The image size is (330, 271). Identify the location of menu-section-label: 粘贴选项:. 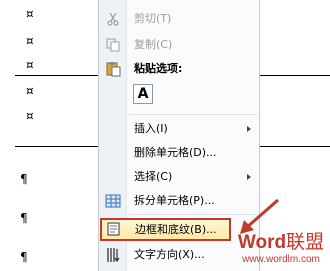
(158, 68).